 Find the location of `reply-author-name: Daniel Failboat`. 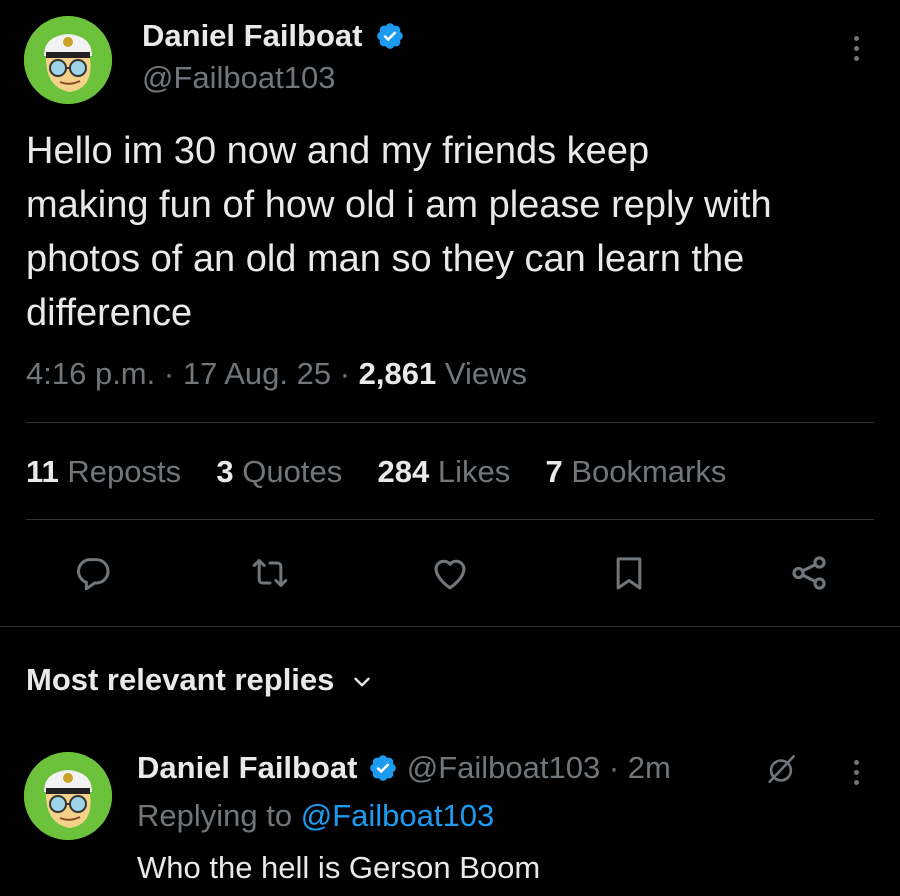

reply-author-name: Daniel Failboat is located at coordinates (247, 767).